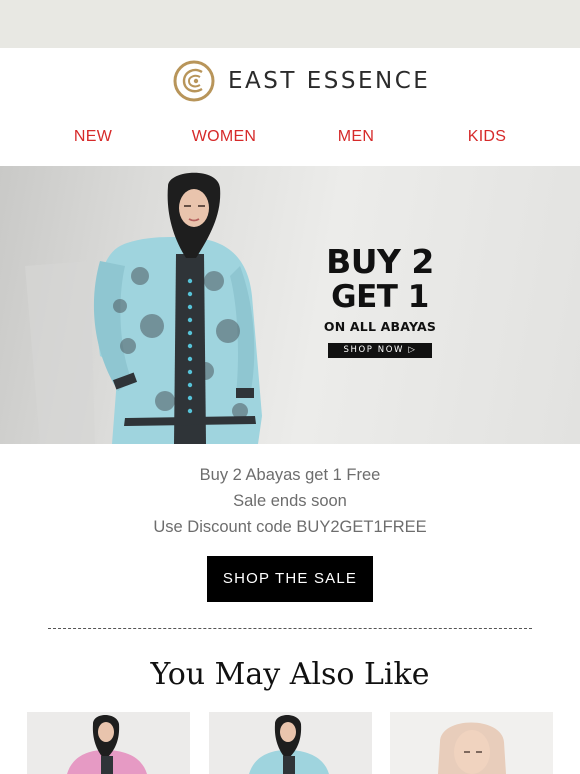 Image resolution: width=580 pixels, height=774 pixels. Describe the element at coordinates (290, 674) in the screenshot. I see `recommendations-title: You May Also Like` at that location.